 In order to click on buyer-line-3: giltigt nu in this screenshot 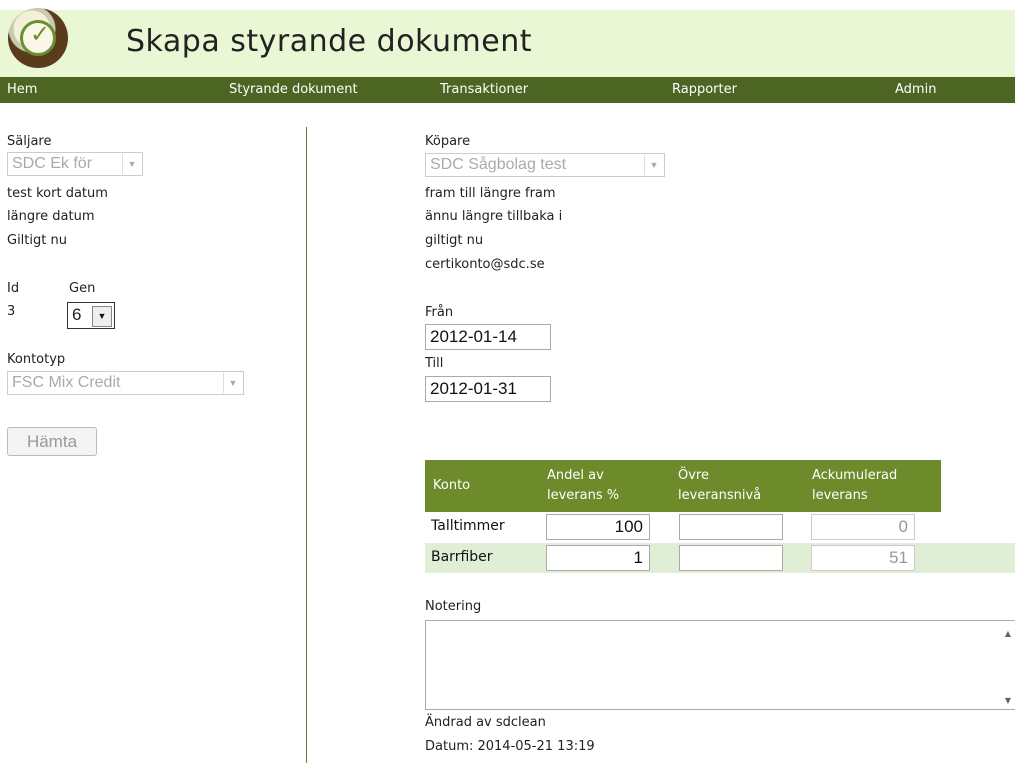, I will do `click(454, 240)`.